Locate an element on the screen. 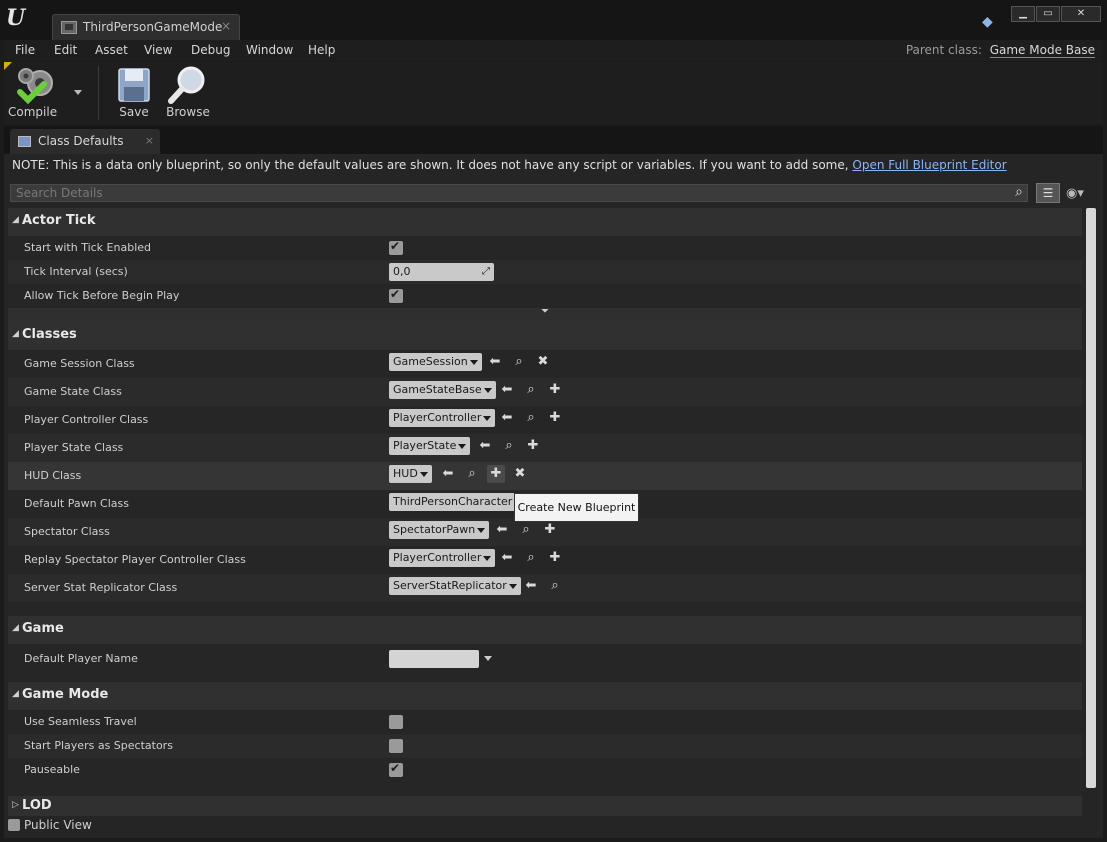 The image size is (1107, 842). property-label: Default Player Name is located at coordinates (81, 658).